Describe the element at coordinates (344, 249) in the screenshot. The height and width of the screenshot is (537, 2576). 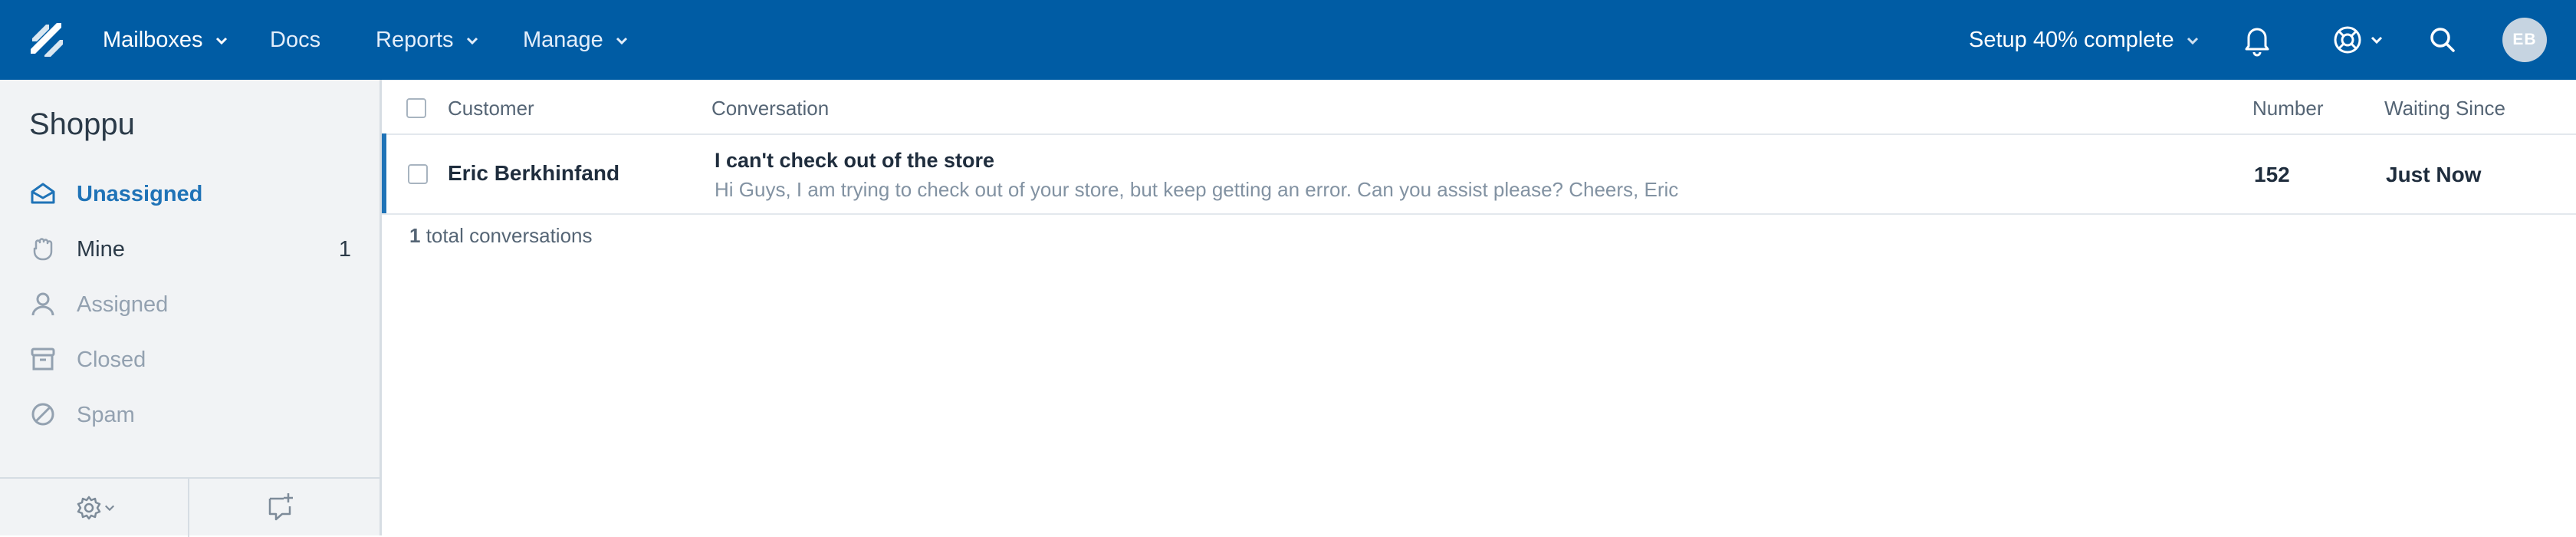
I see `sidebar-item-count: 1` at that location.